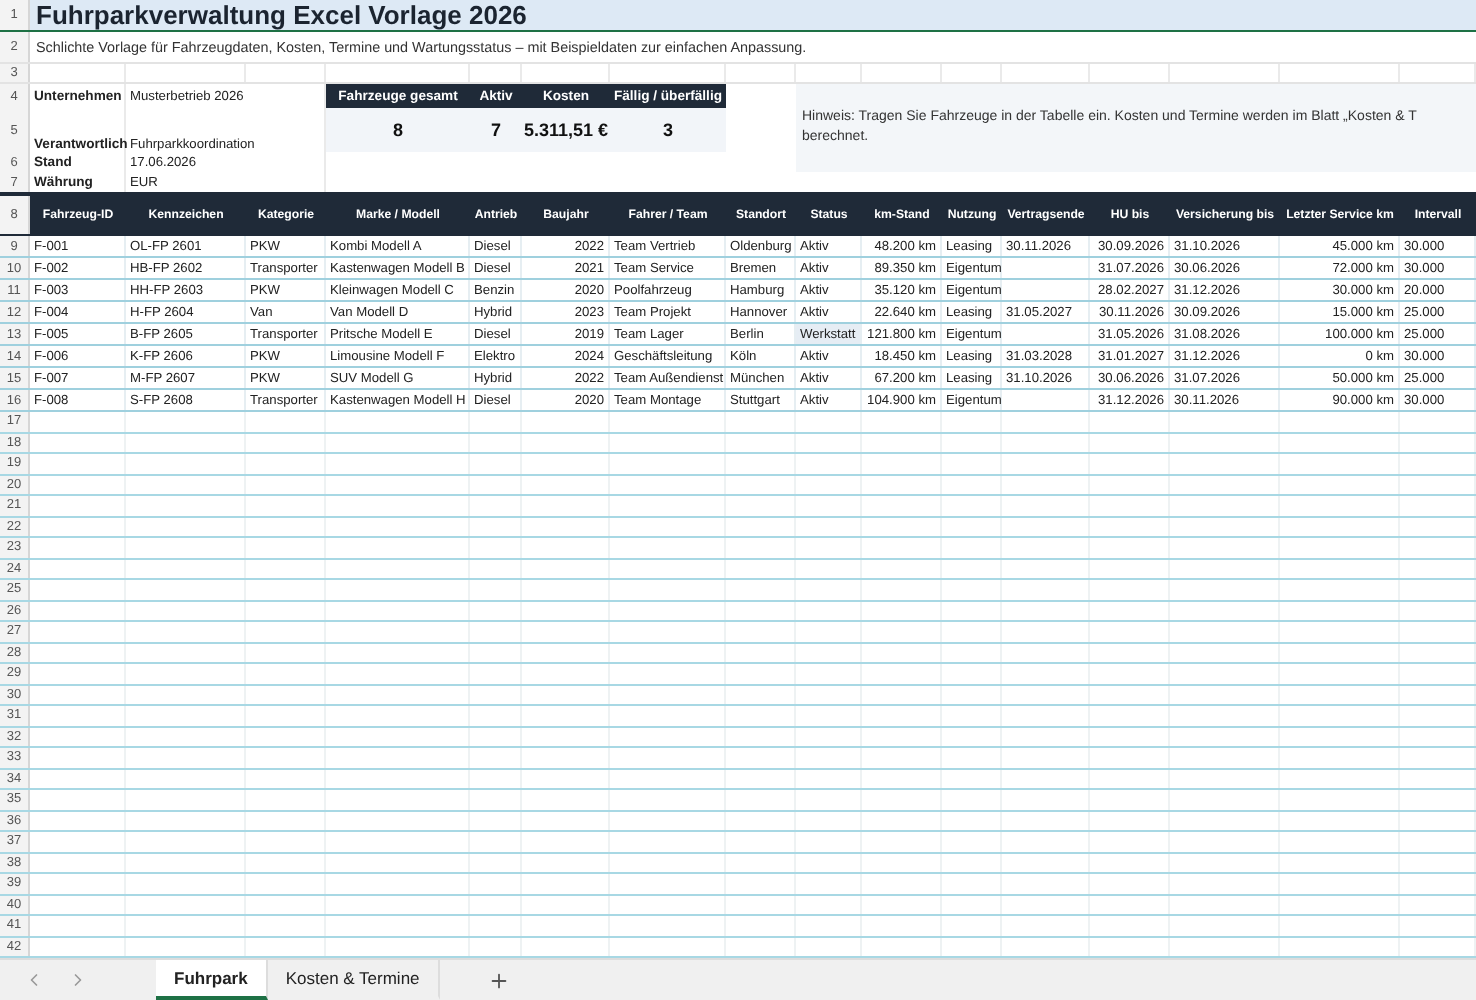 The height and width of the screenshot is (1000, 1476). Describe the element at coordinates (281, 15) in the screenshot. I see `sheet-title: Fuhrparkverwaltung Excel Vorlage 2026` at that location.